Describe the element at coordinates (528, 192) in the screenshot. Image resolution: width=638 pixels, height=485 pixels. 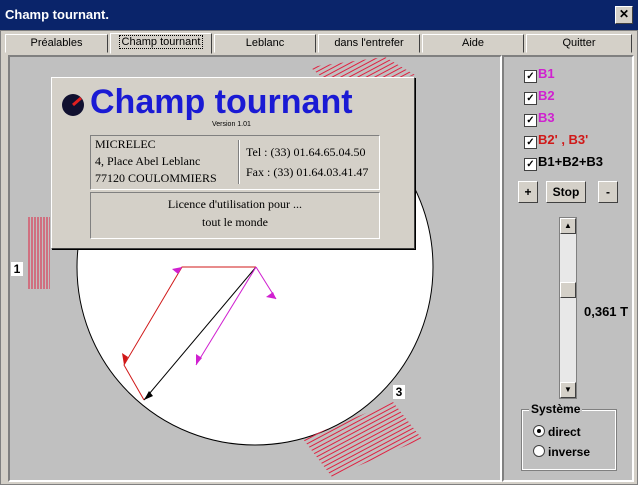
I see `plus-button: +` at that location.